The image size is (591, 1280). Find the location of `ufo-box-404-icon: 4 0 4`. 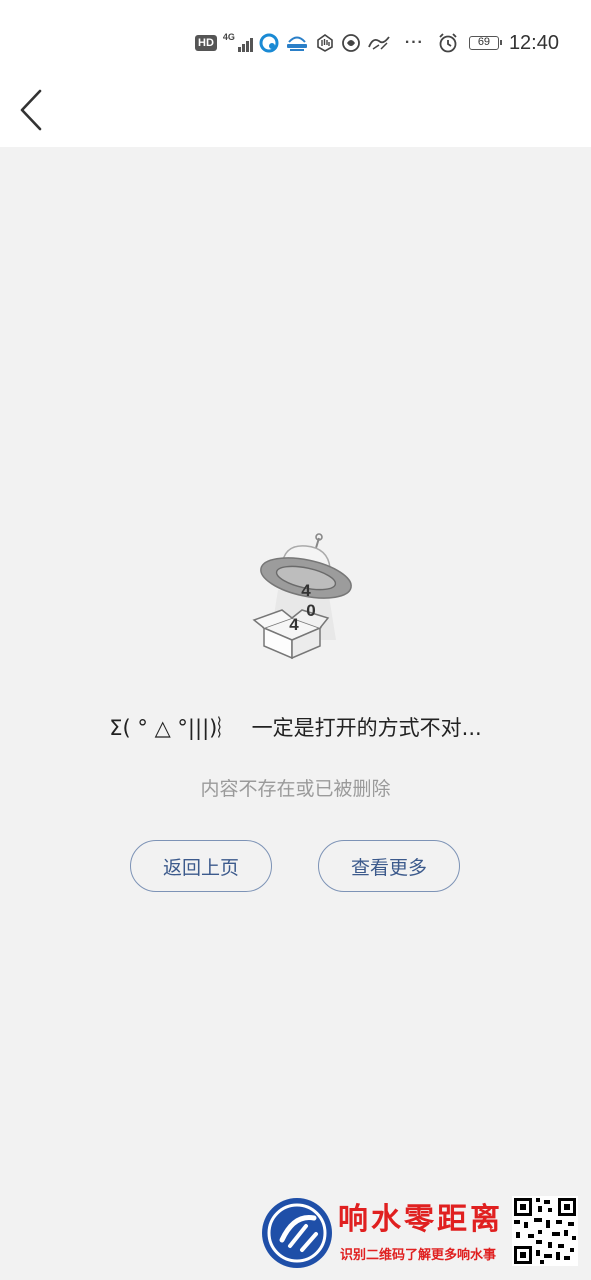

ufo-box-404-icon: 4 0 4 is located at coordinates (302, 596).